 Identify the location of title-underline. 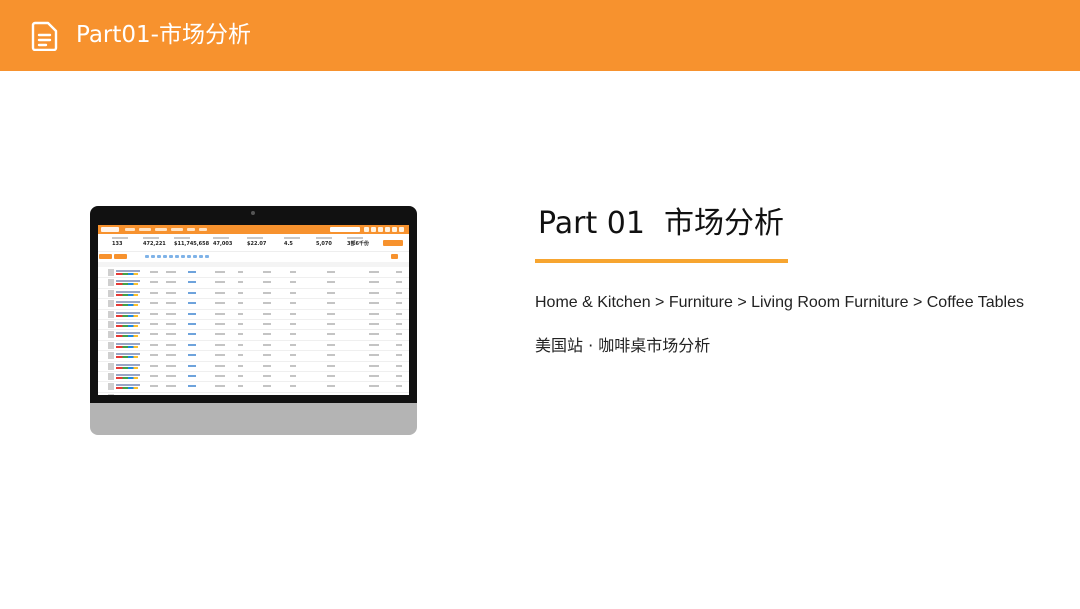
(661, 261).